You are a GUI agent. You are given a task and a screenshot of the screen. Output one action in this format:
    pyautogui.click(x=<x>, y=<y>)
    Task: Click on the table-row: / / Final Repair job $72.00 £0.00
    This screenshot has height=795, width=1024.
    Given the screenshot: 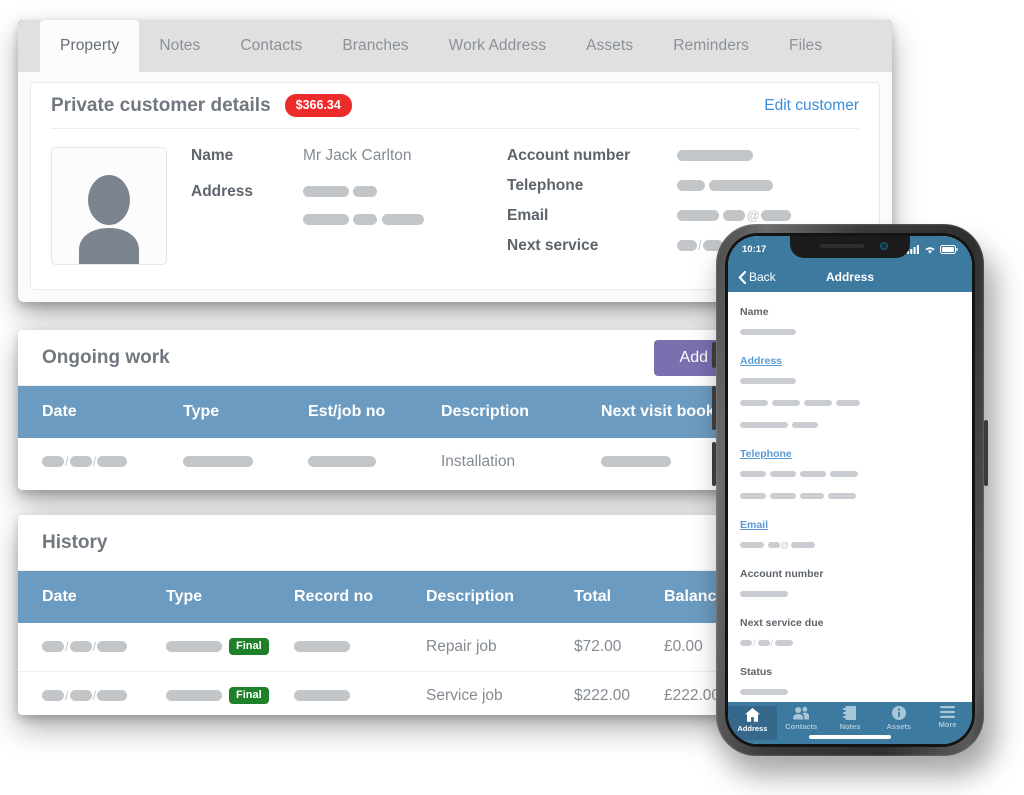 What is the action you would take?
    pyautogui.click(x=388, y=647)
    